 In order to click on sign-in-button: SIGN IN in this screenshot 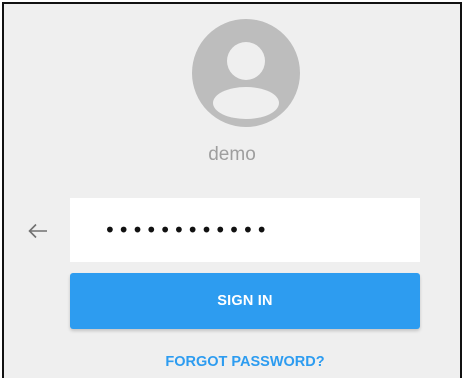, I will do `click(245, 301)`.